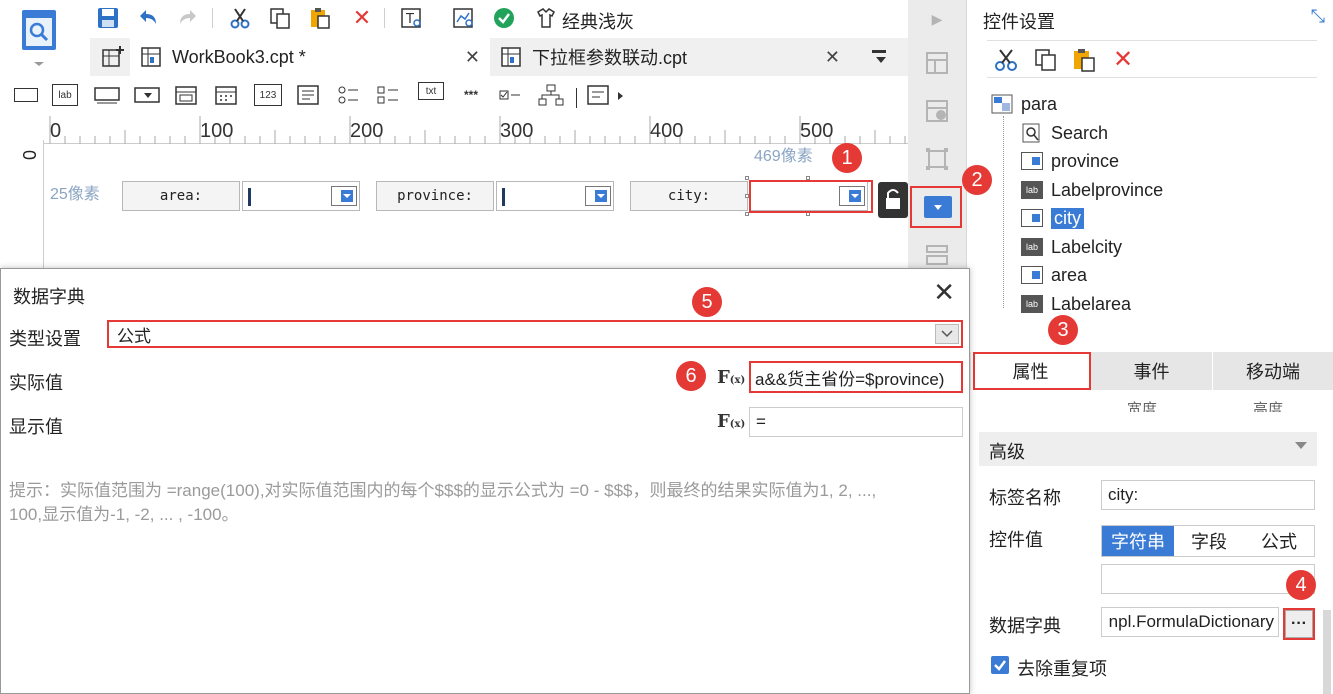 The height and width of the screenshot is (694, 1333). What do you see at coordinates (148, 18) in the screenshot?
I see `undo-icon` at bounding box center [148, 18].